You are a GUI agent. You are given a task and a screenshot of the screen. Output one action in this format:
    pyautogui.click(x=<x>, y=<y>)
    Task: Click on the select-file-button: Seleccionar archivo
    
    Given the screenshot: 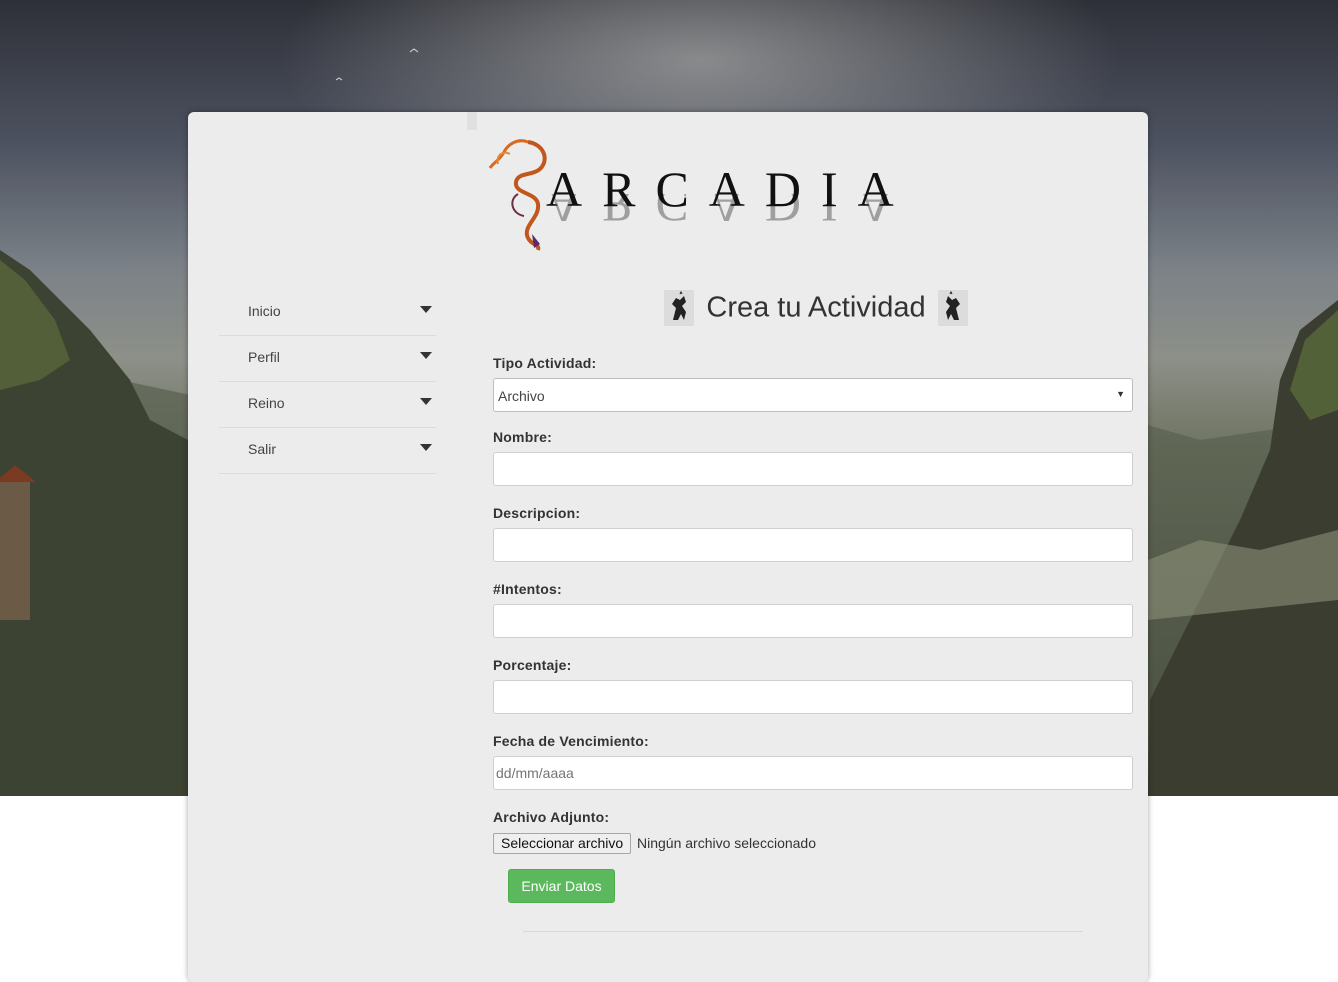 What is the action you would take?
    pyautogui.click(x=562, y=843)
    